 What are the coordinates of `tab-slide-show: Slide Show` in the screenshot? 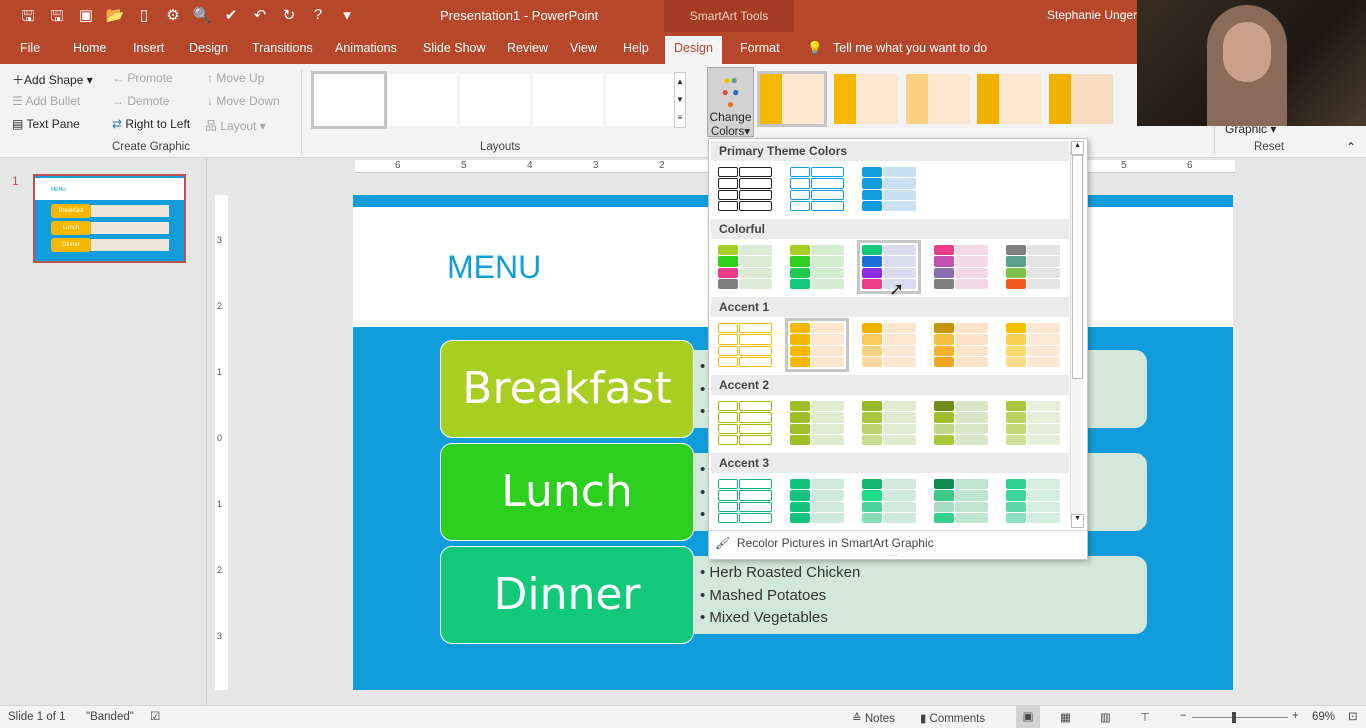 It's located at (454, 48).